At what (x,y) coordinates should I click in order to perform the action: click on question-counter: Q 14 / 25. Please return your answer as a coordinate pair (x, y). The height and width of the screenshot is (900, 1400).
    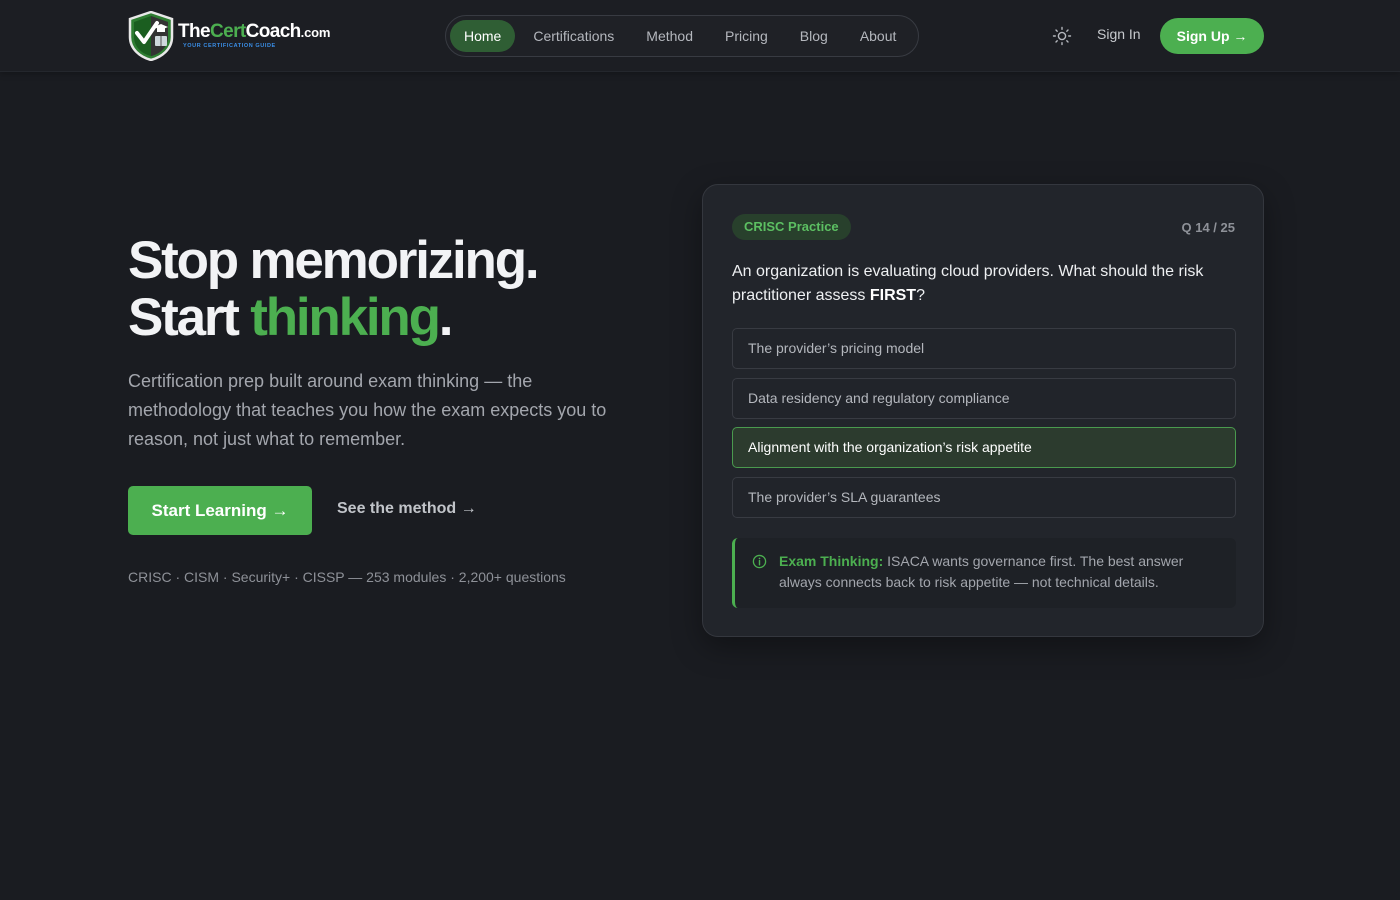
    Looking at the image, I should click on (1208, 227).